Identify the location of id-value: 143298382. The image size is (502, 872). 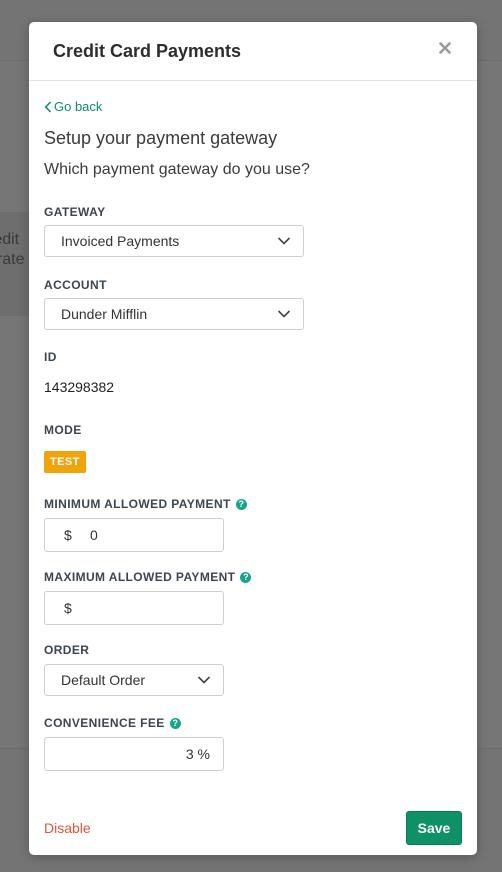
(79, 387).